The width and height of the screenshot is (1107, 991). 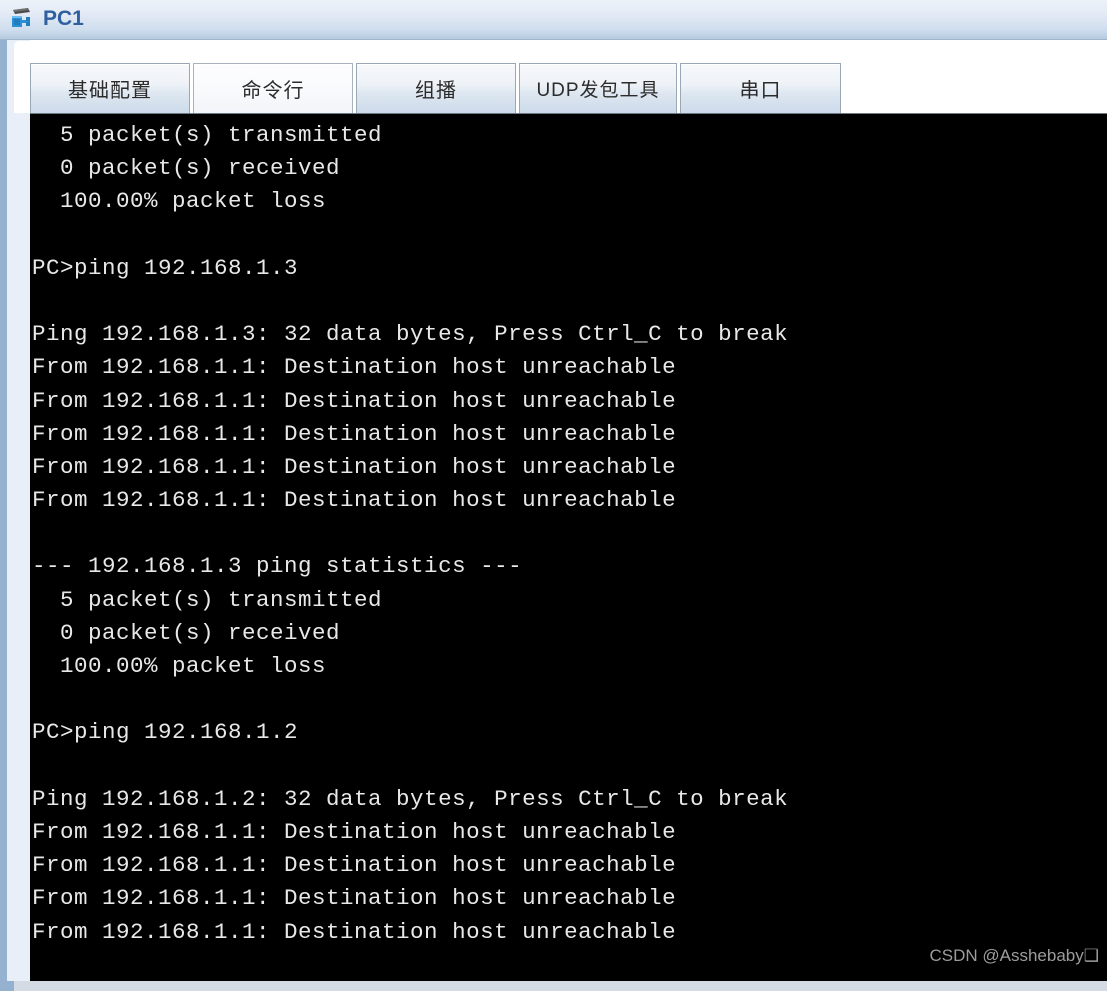 What do you see at coordinates (277, 566) in the screenshot?
I see `terminal-line: --- 192.168.1.3 ping statistics ---` at bounding box center [277, 566].